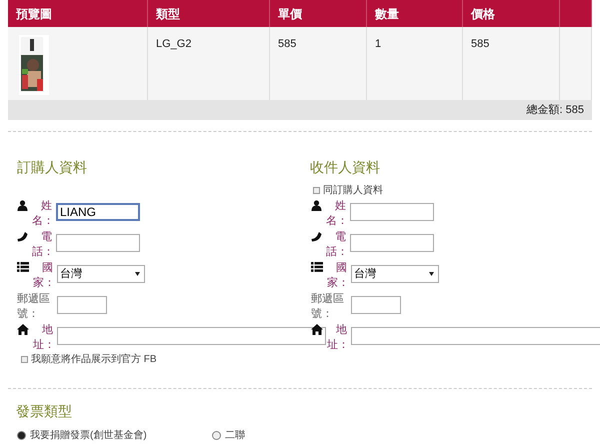 The height and width of the screenshot is (446, 600). What do you see at coordinates (52, 167) in the screenshot?
I see `section-title: 訂購人資料` at bounding box center [52, 167].